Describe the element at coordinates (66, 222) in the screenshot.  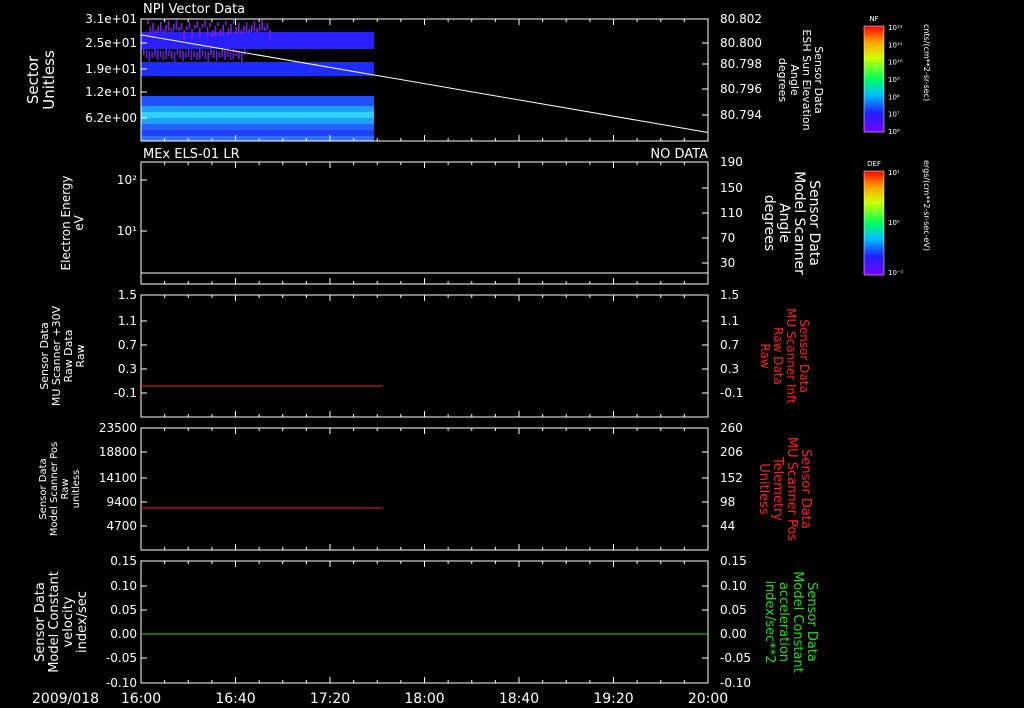
I see `left-axis-title: Electron Energy` at that location.